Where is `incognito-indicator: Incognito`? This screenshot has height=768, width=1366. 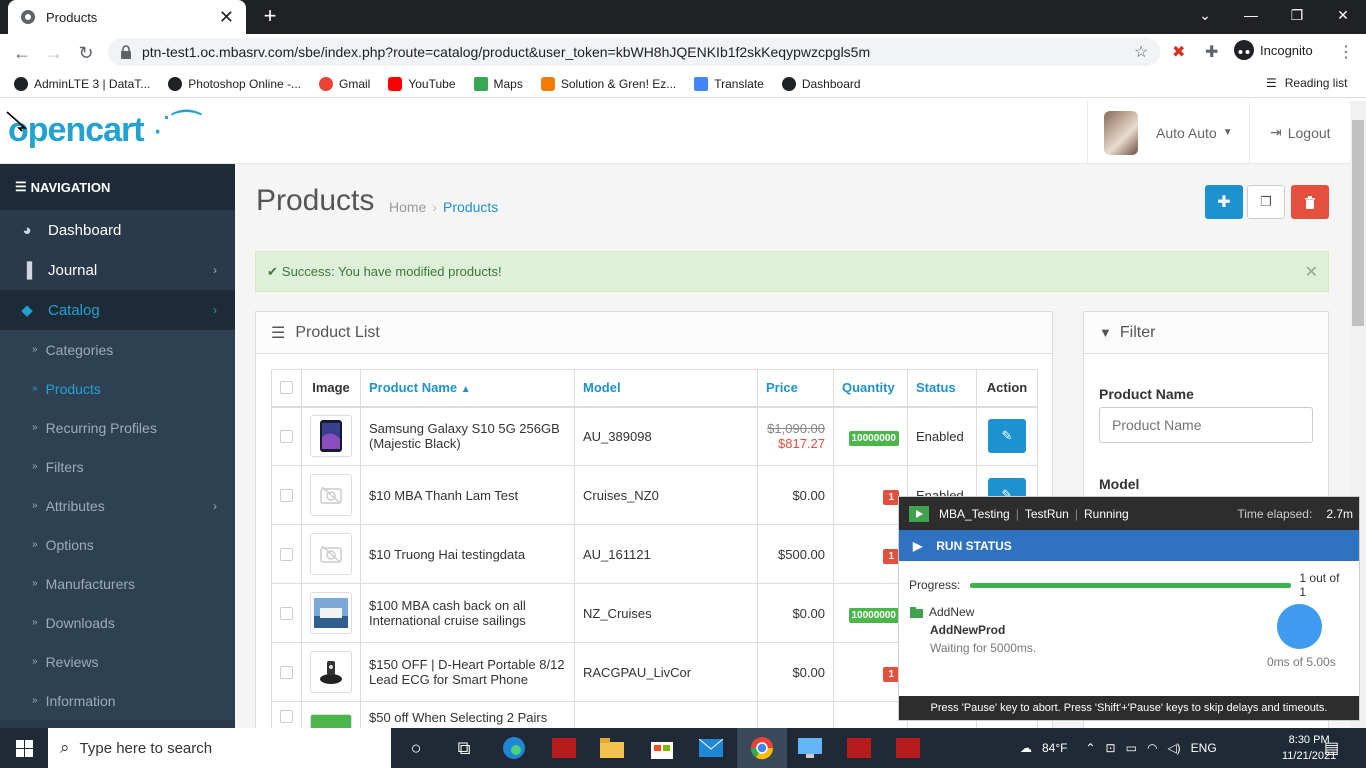
incognito-indicator: Incognito is located at coordinates (1273, 50).